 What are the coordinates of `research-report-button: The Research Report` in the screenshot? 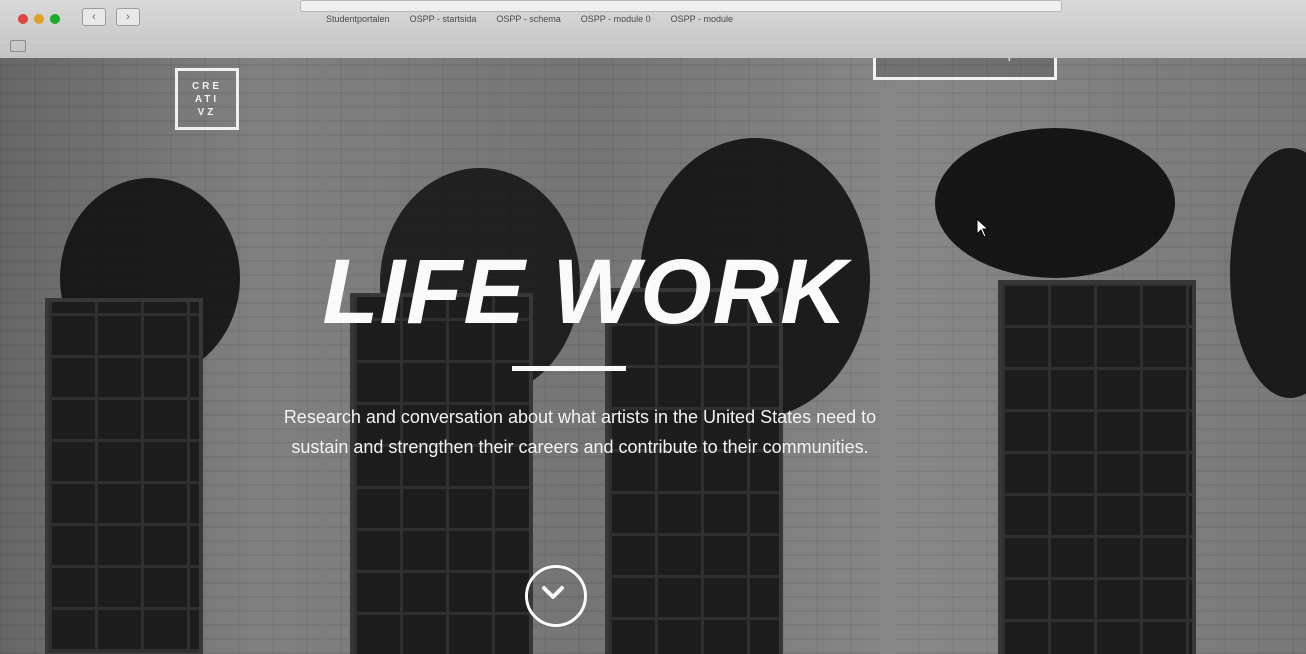 It's located at (965, 69).